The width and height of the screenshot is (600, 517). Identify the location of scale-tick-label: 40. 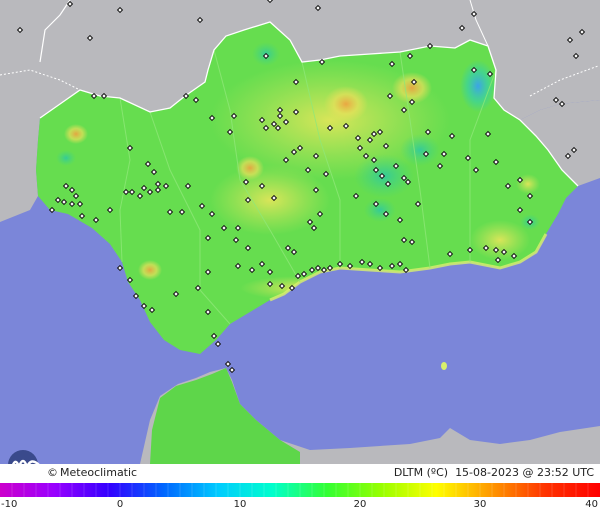
(591, 504).